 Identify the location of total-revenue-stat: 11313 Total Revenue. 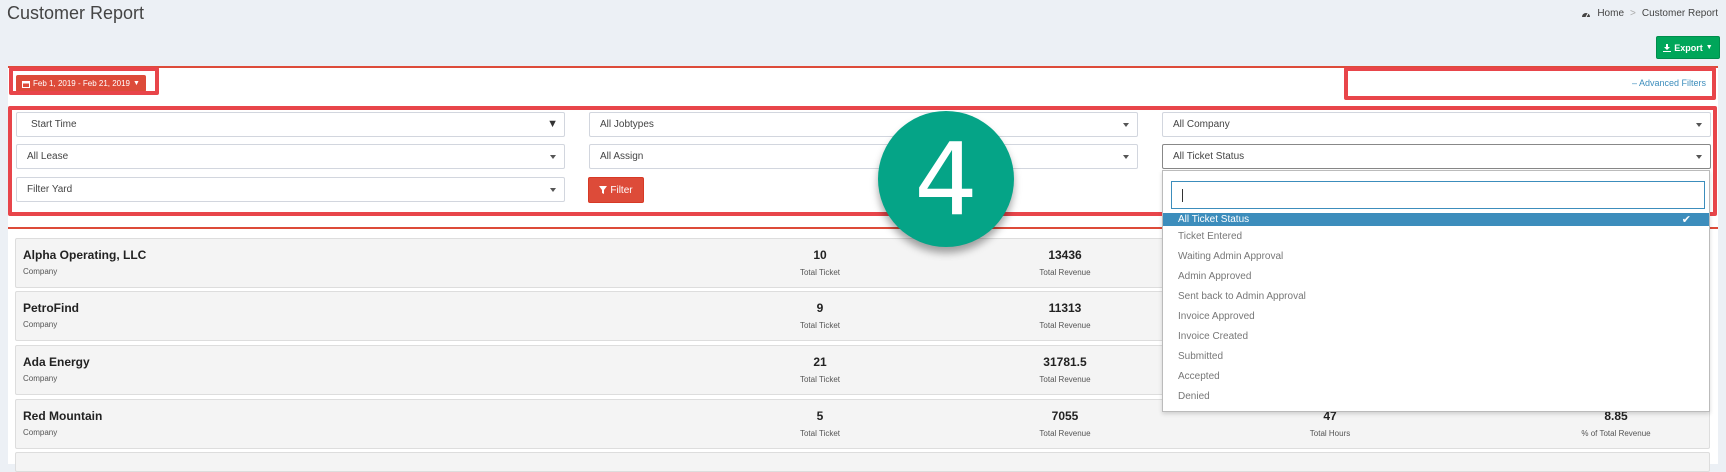
(1065, 315).